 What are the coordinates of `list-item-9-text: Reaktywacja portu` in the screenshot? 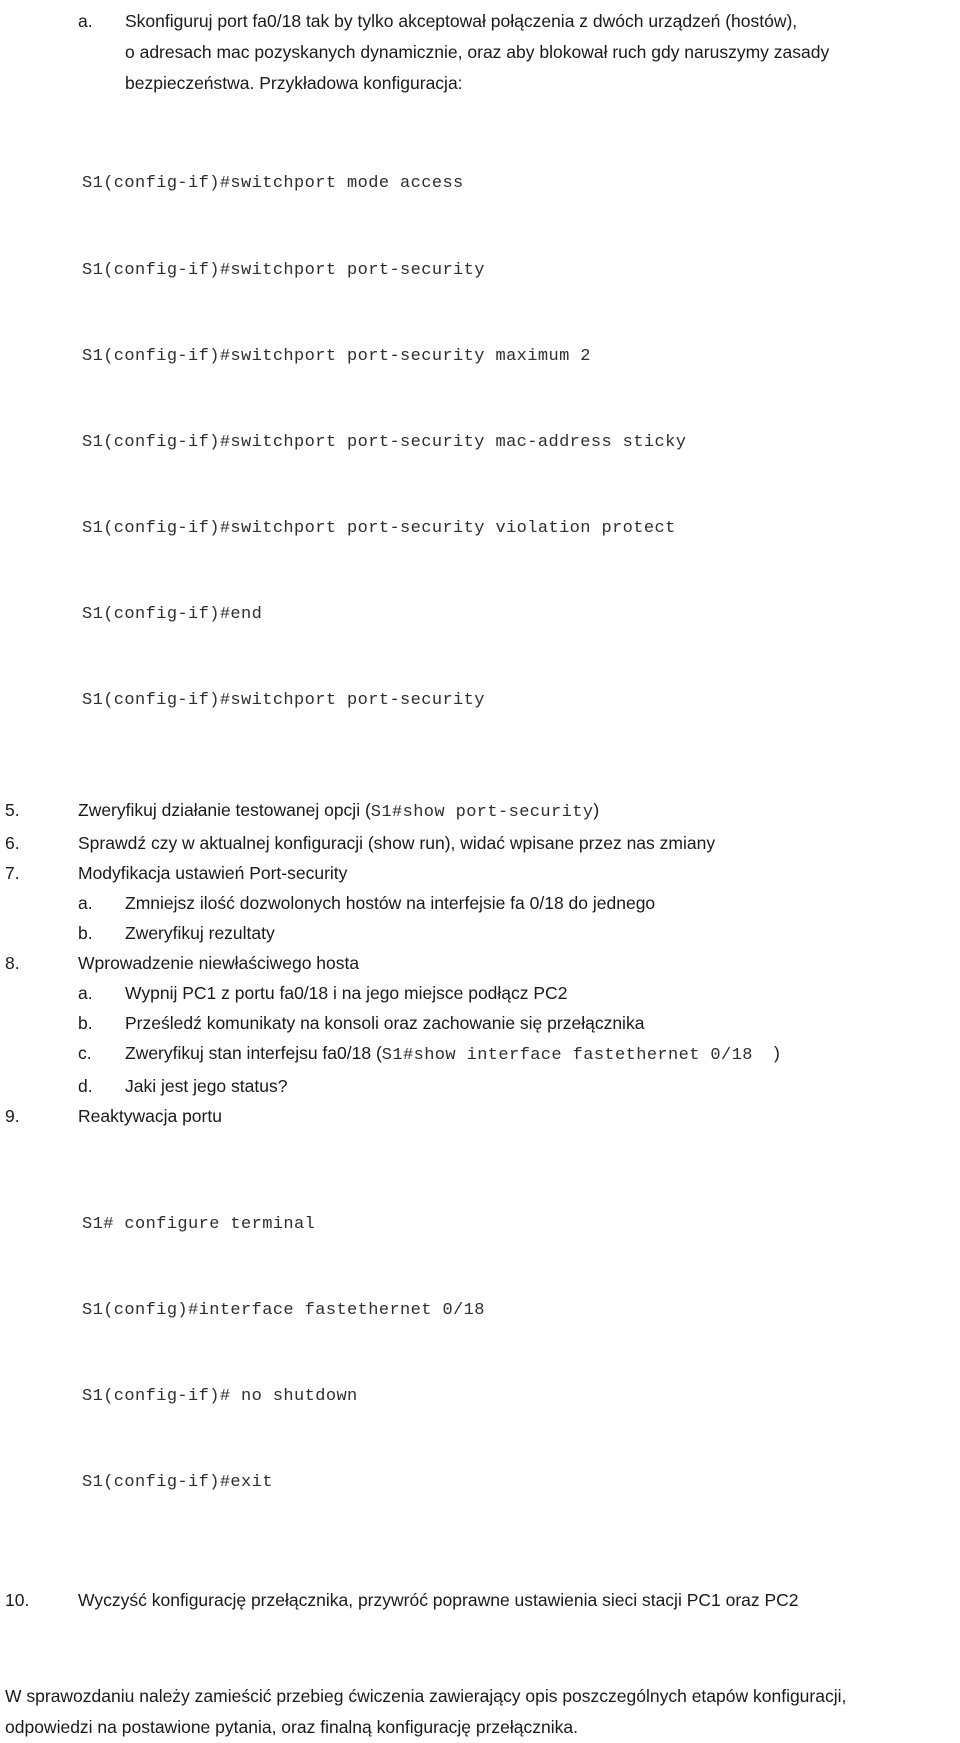 It's located at (150, 1116).